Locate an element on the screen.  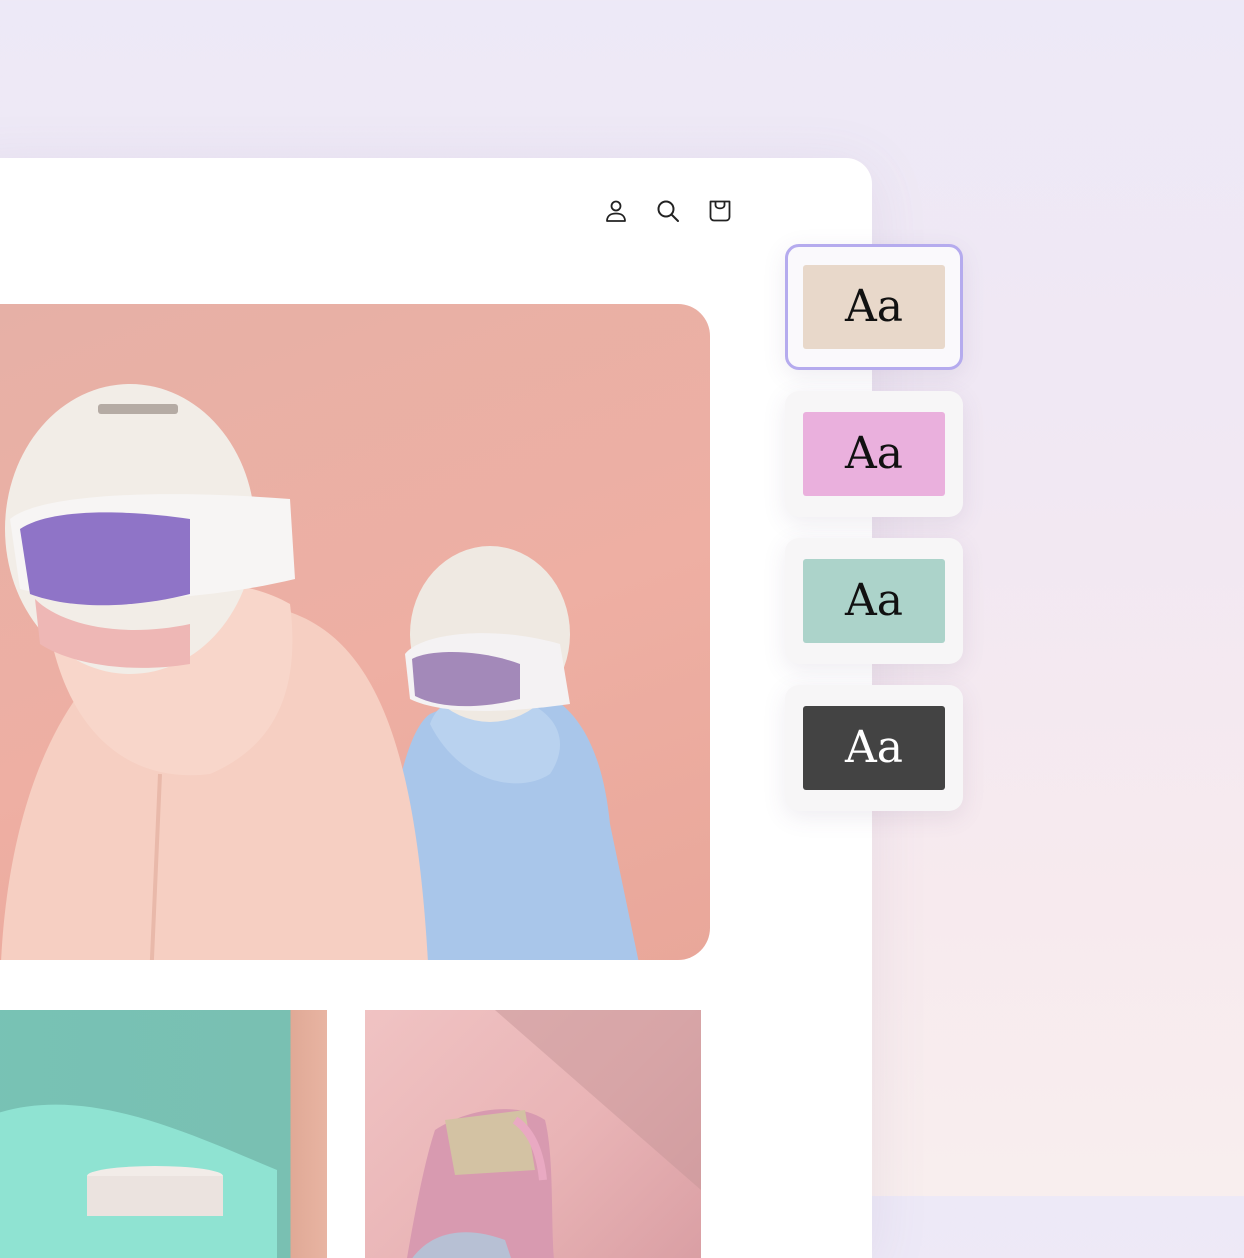
swatch-option-2: Aa is located at coordinates (874, 454).